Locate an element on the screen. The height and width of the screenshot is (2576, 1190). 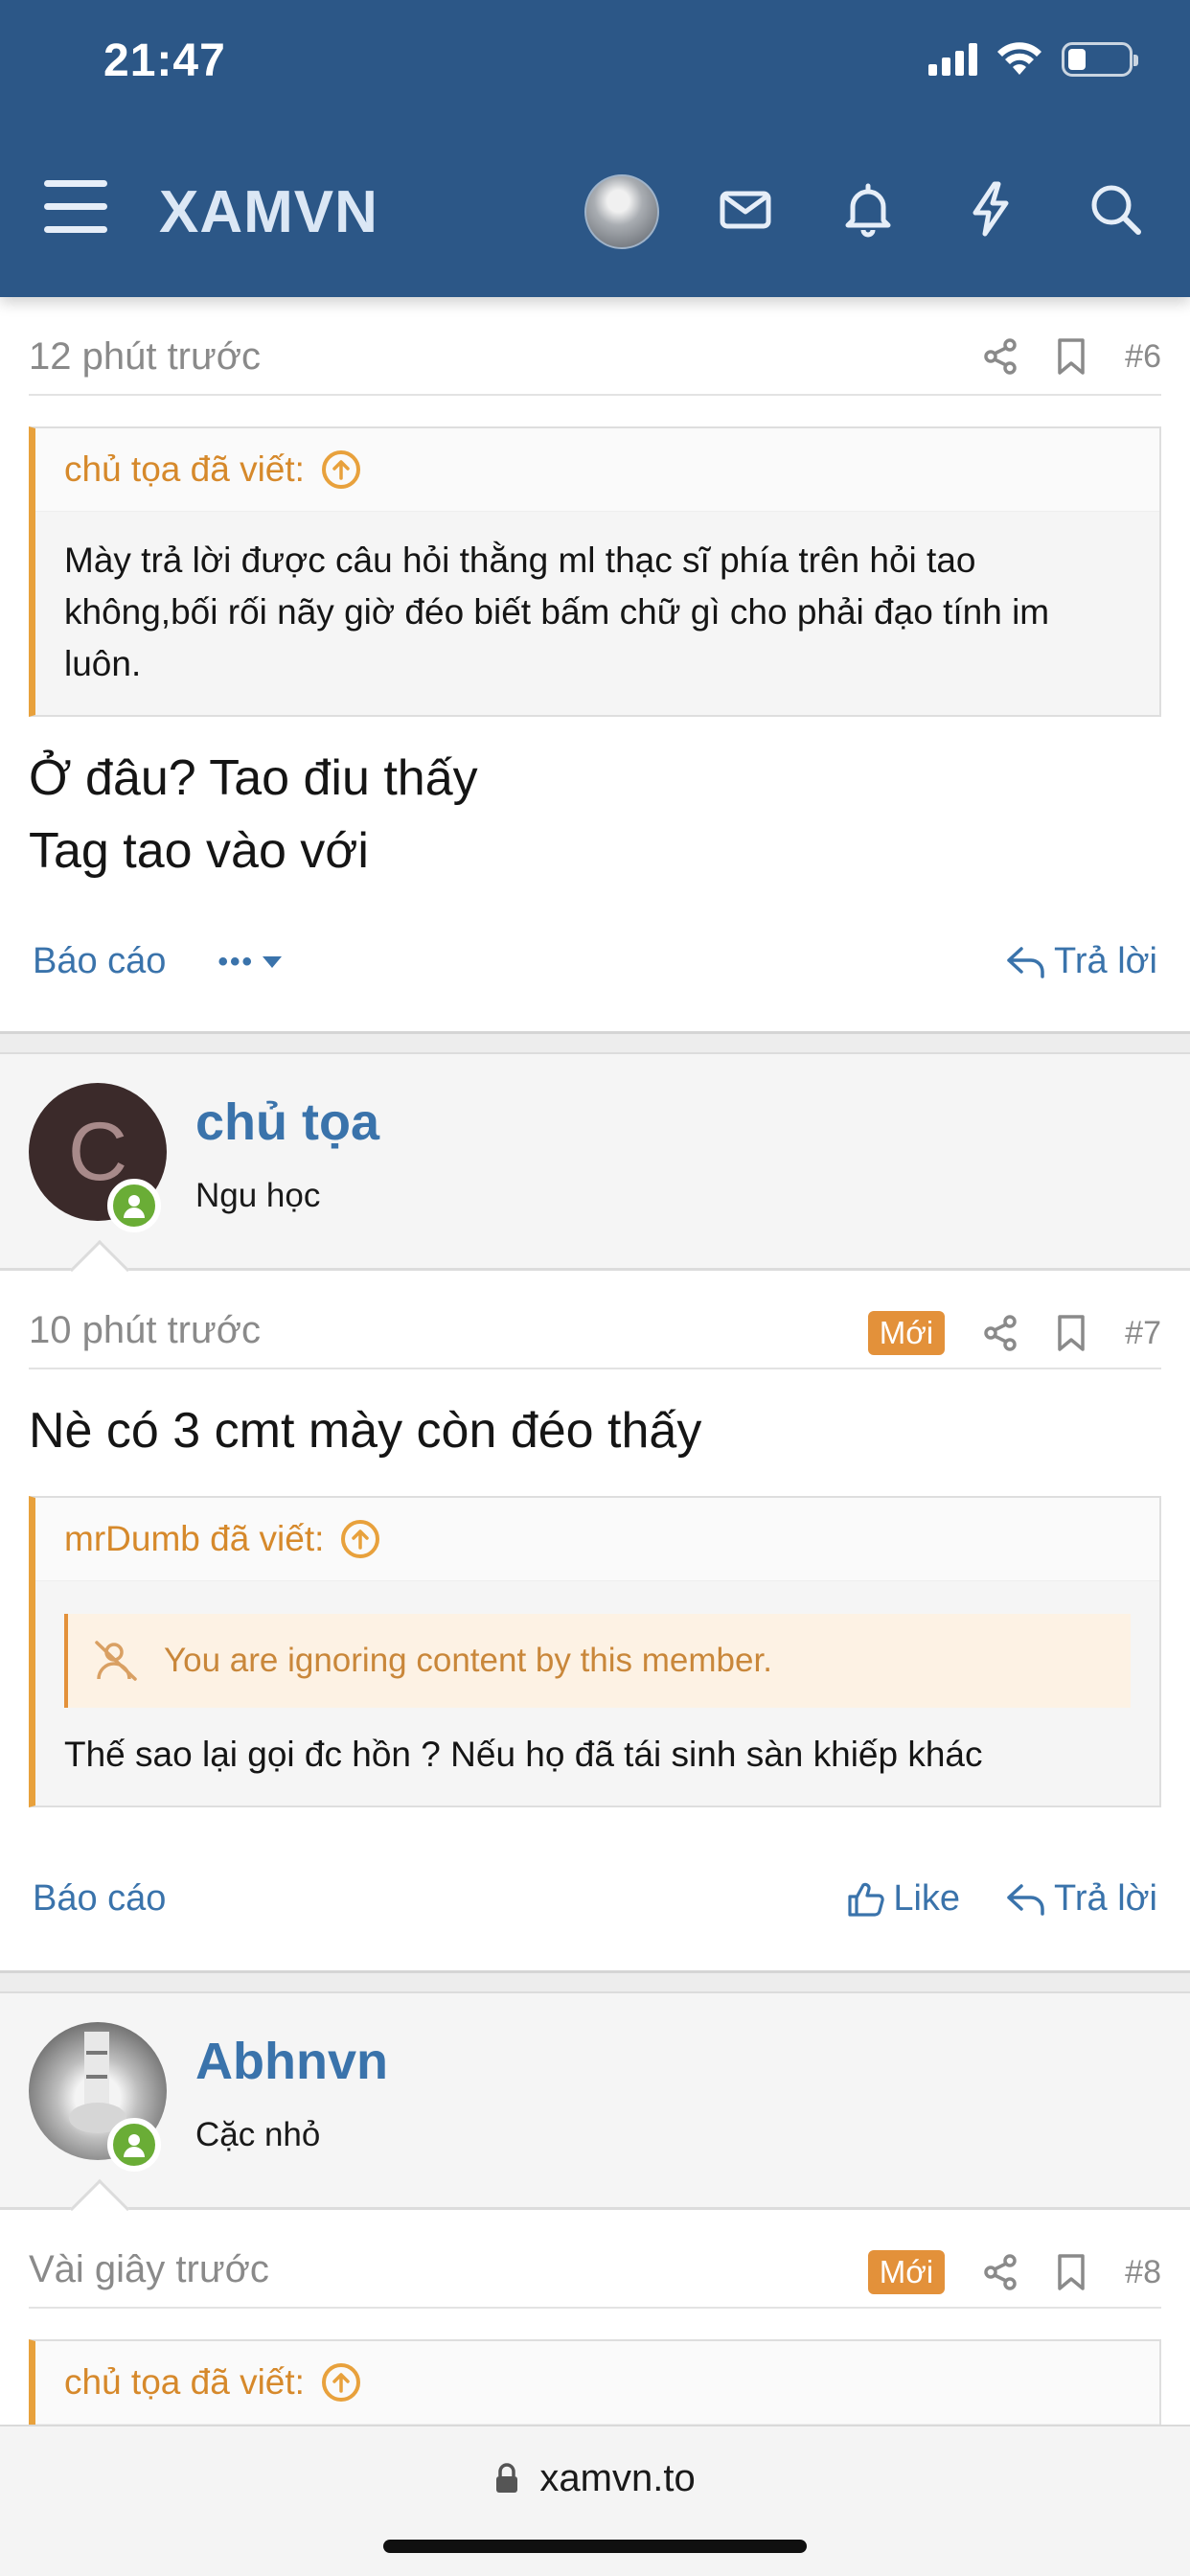
post-meta: 10 phút trước Mới #7 is located at coordinates (595, 1320).